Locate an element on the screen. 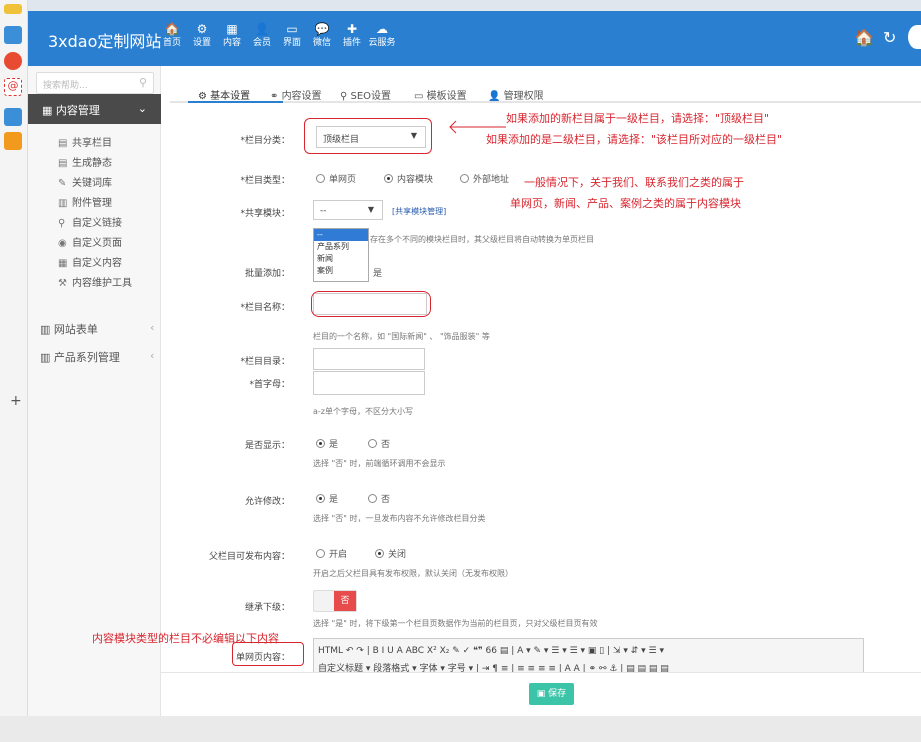  dropdown-option: -- is located at coordinates (341, 235).